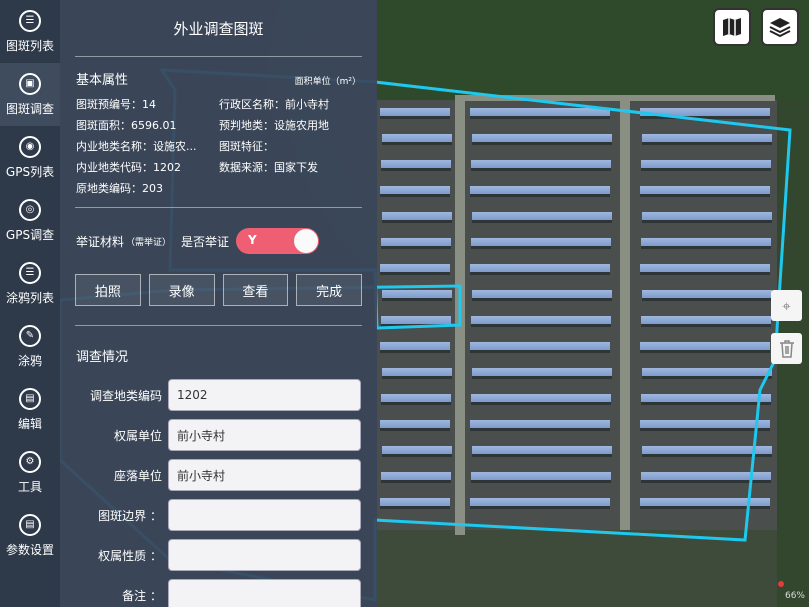 The height and width of the screenshot is (607, 809). Describe the element at coordinates (142, 595) in the screenshot. I see `form-label: 备注 ：` at that location.